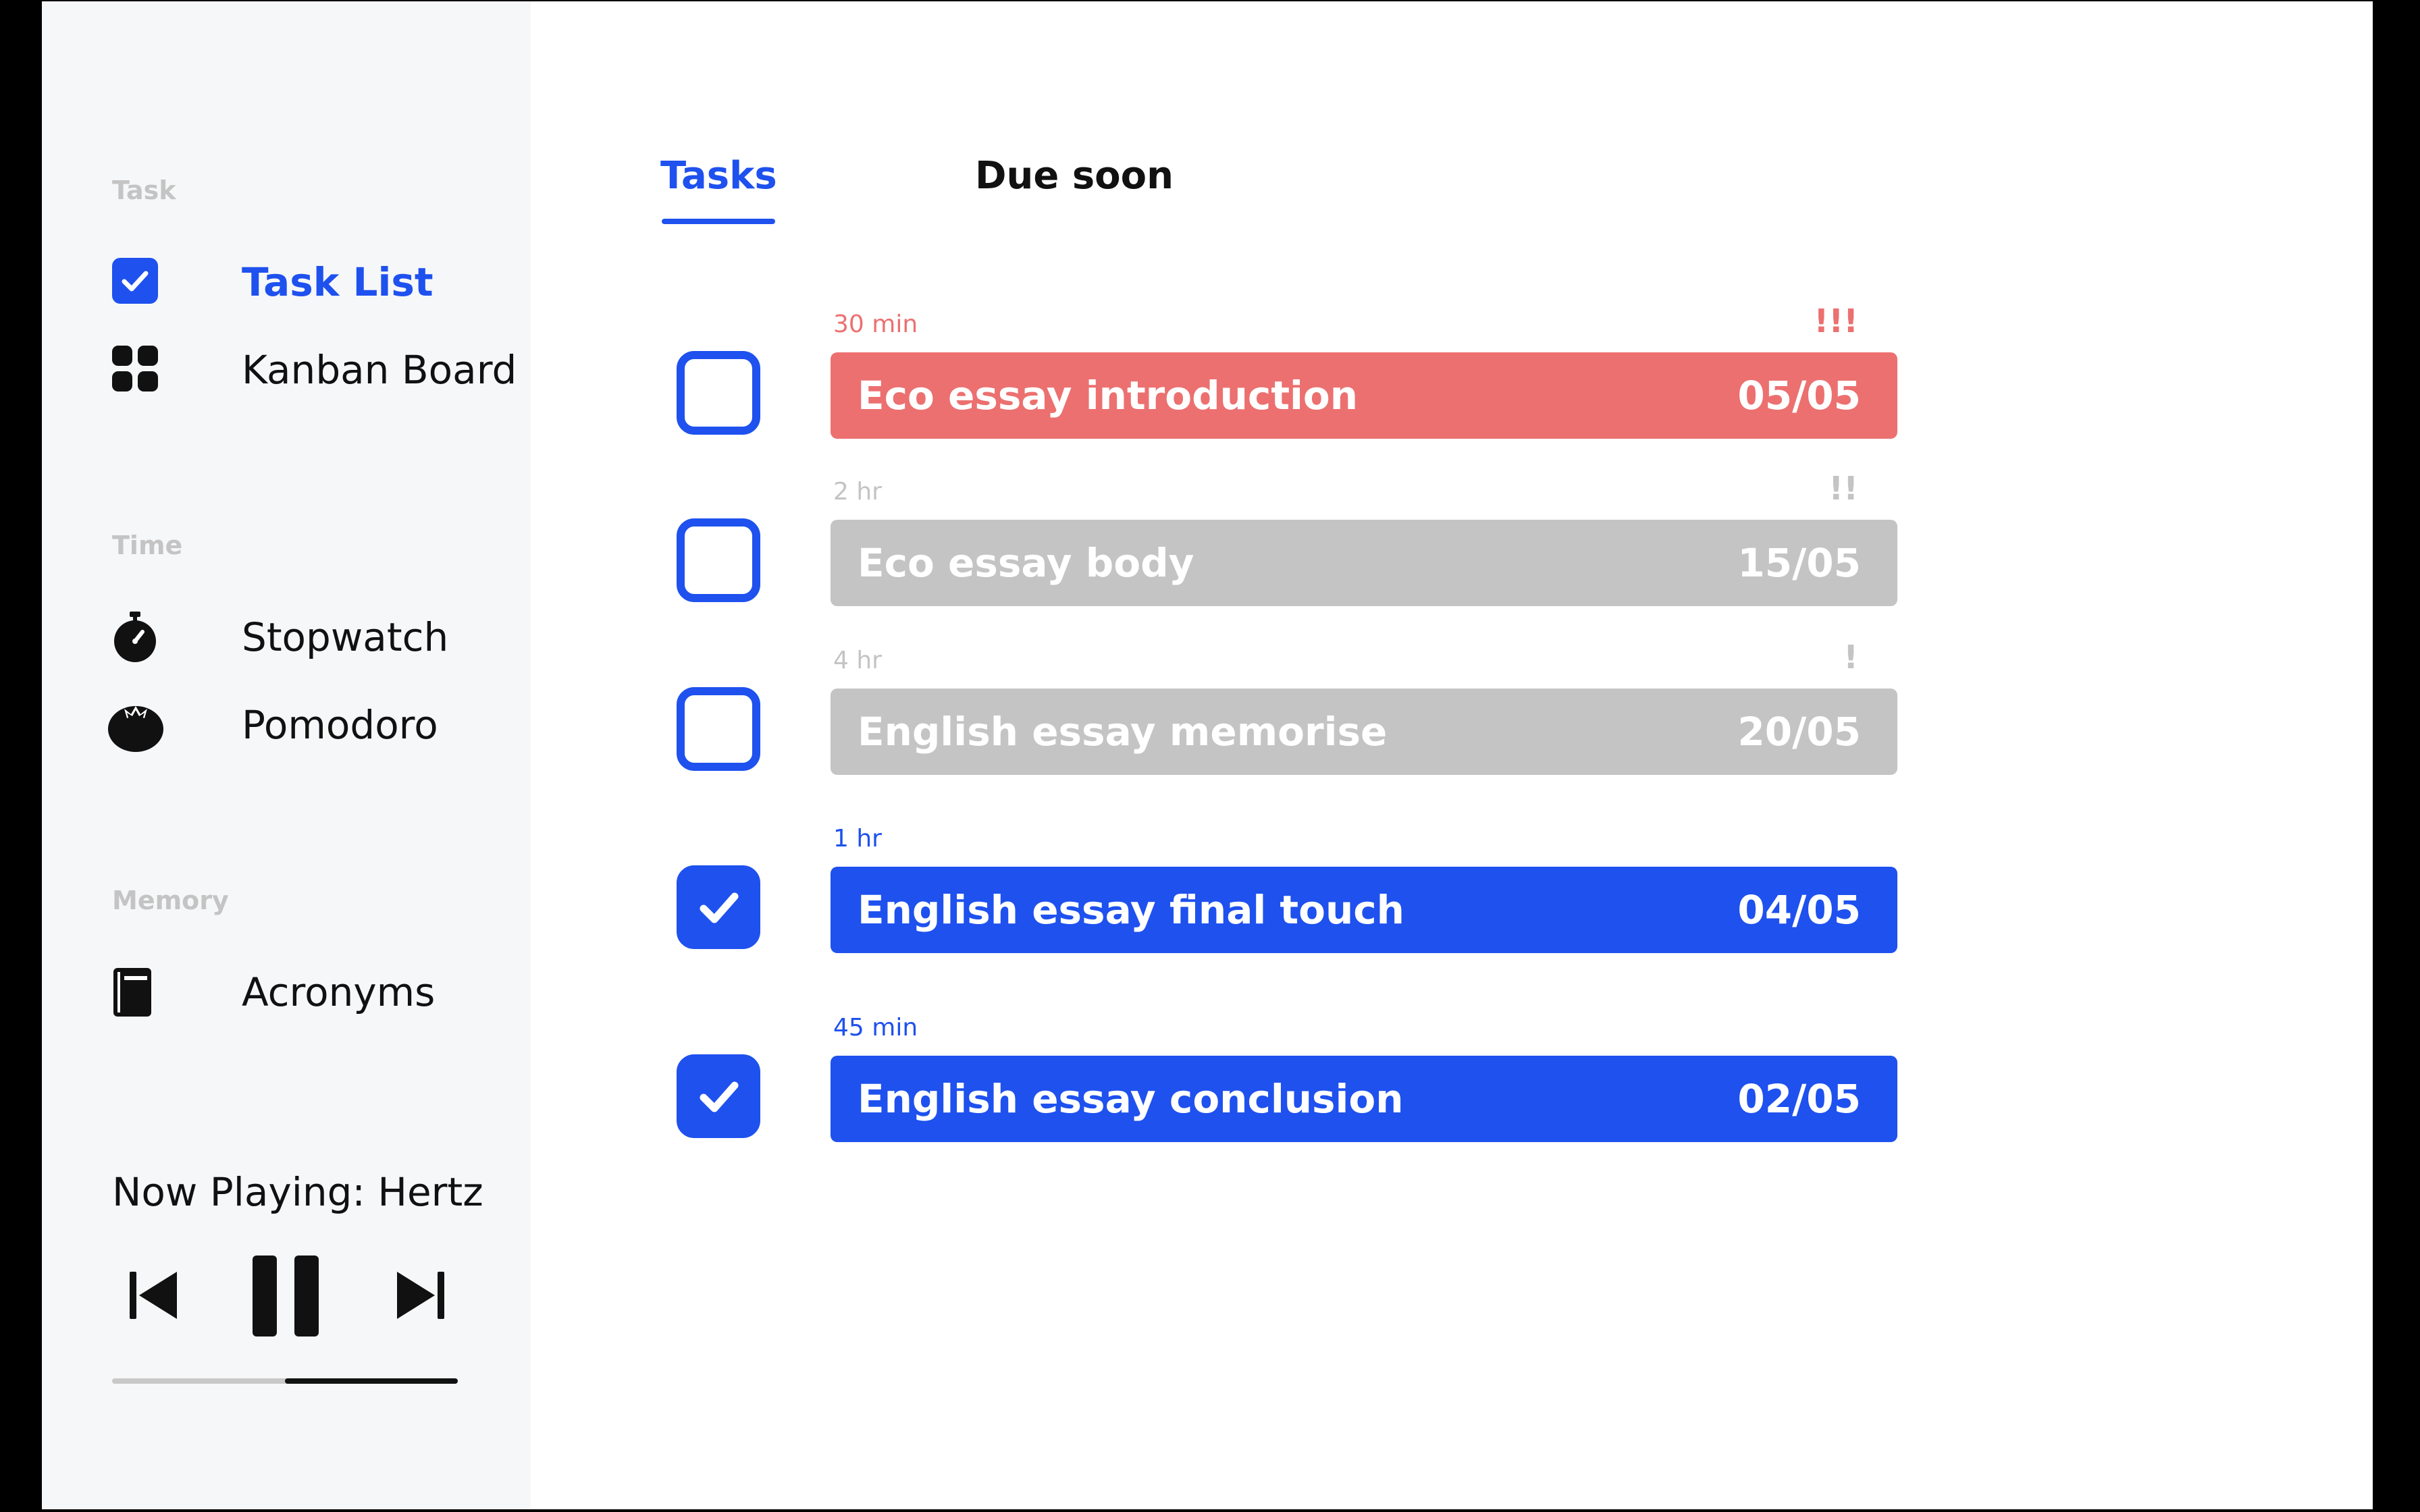 Image resolution: width=2420 pixels, height=1512 pixels. I want to click on sidebar-item-label: Kanban Board, so click(379, 370).